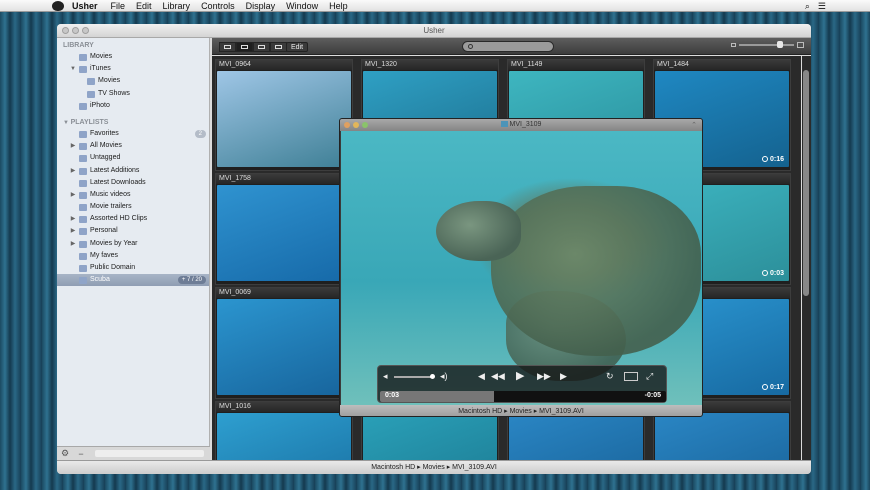 The image size is (870, 490). What do you see at coordinates (772, 387) in the screenshot?
I see `movie-duration: 0:17` at bounding box center [772, 387].